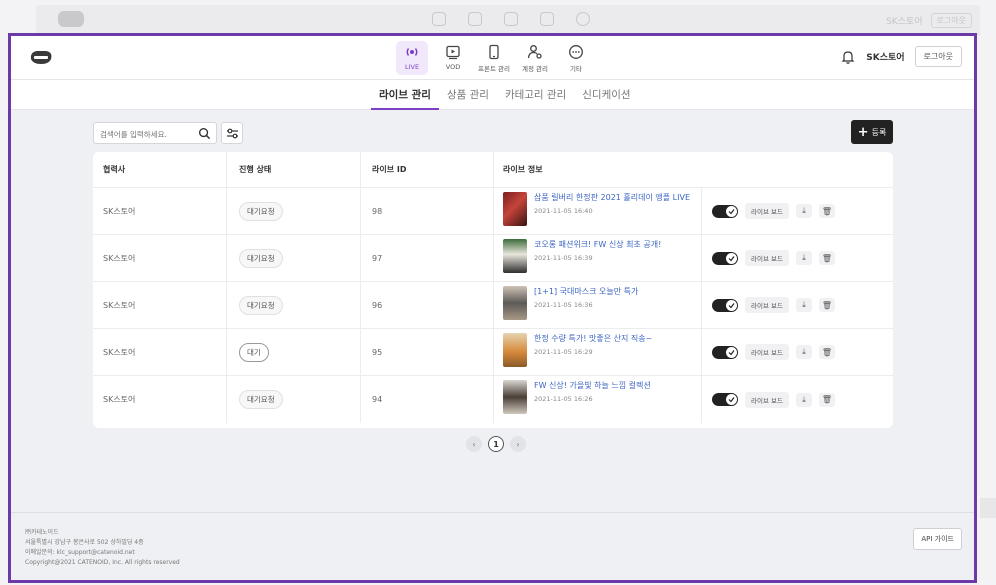 This screenshot has width=996, height=585. What do you see at coordinates (293, 169) in the screenshot?
I see `header-status: 진행 상태` at bounding box center [293, 169].